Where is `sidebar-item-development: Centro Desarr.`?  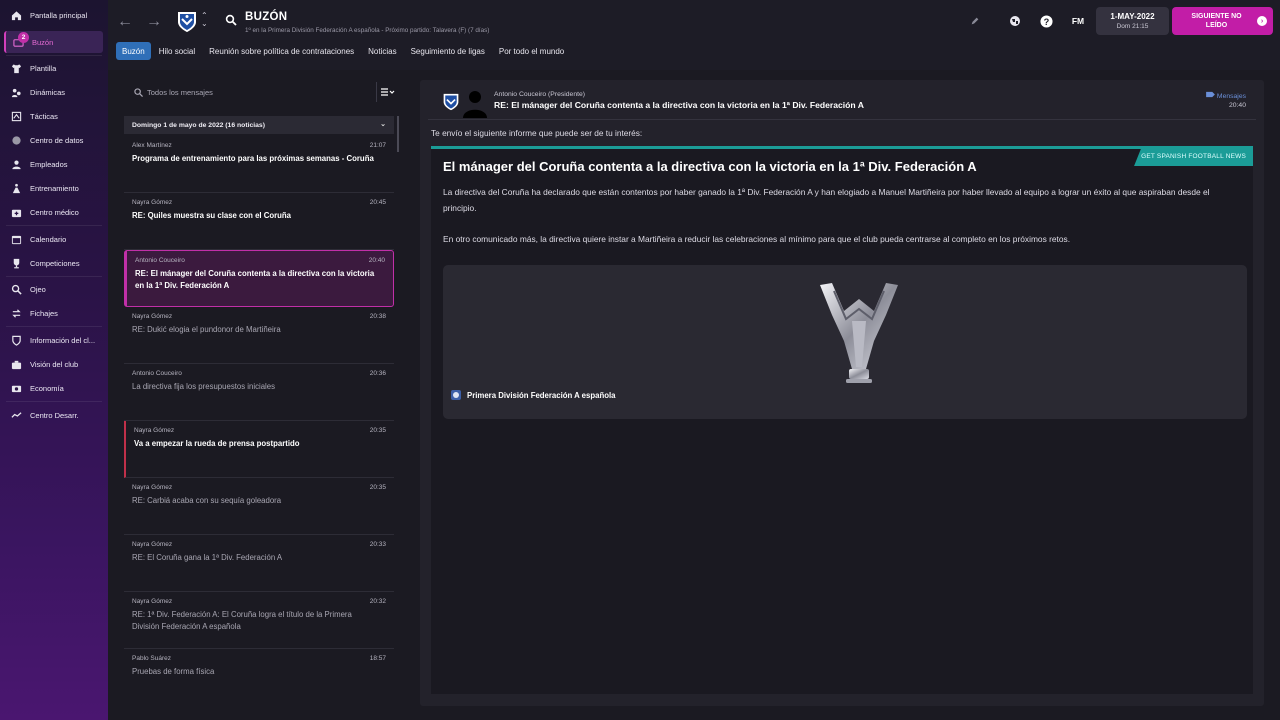 sidebar-item-development: Centro Desarr. is located at coordinates (53, 415).